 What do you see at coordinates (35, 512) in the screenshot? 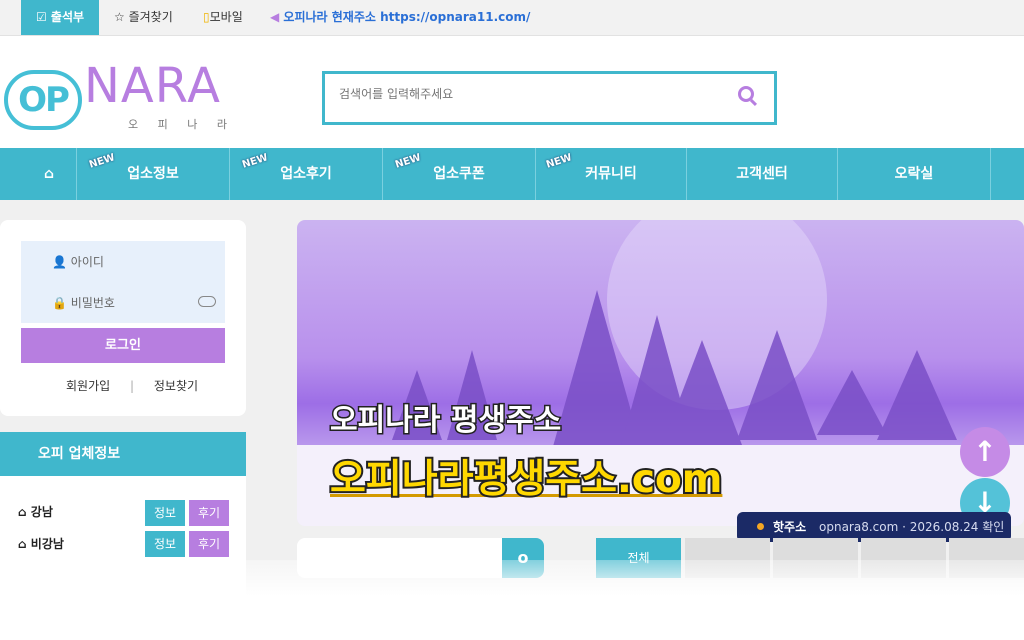
I see `region-gangnam: ⌂ 강남` at bounding box center [35, 512].